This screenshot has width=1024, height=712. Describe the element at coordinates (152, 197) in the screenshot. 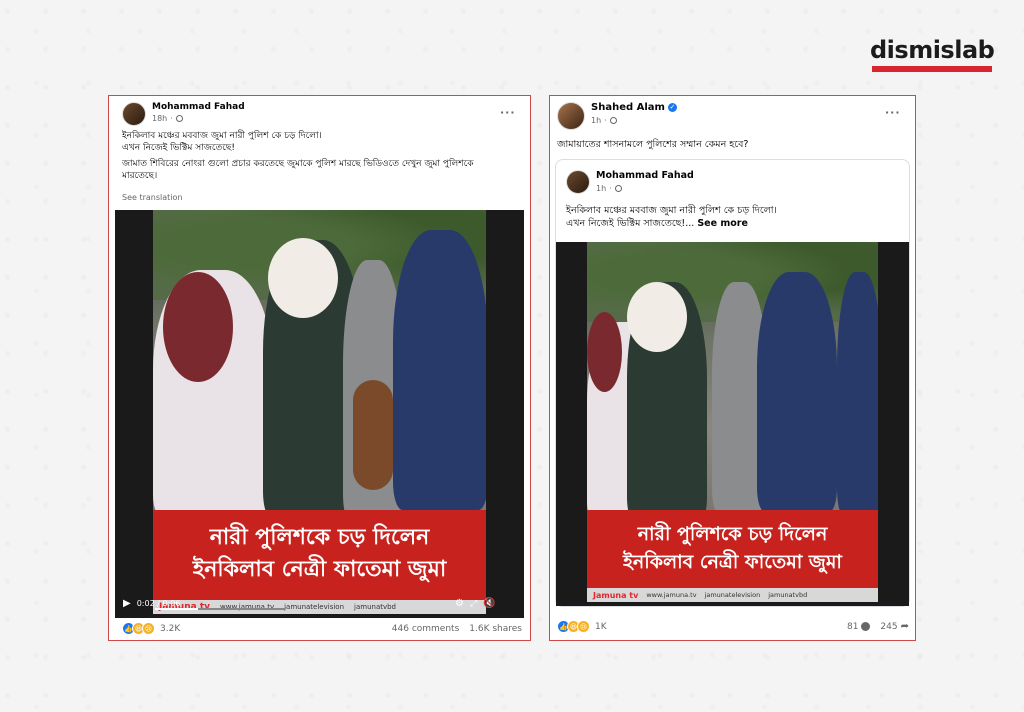

I see `see-translation-link: See translation` at that location.